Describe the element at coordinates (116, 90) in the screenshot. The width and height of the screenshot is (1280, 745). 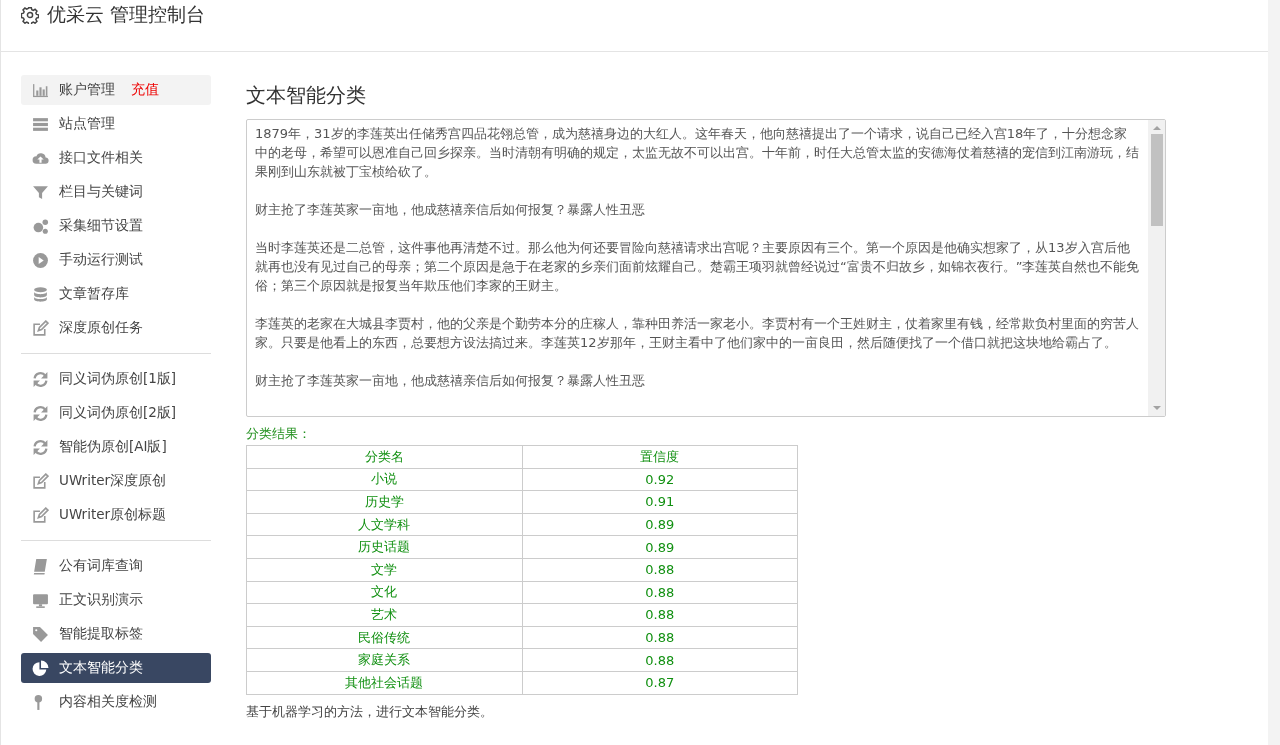
I see `sidebar-item: 账户管理 充值` at that location.